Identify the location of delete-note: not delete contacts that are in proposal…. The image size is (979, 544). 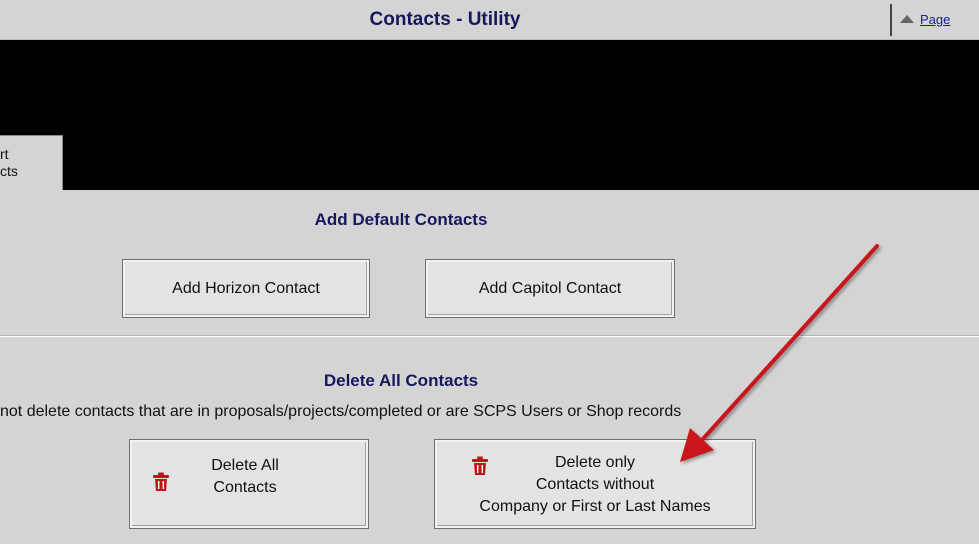
(341, 411).